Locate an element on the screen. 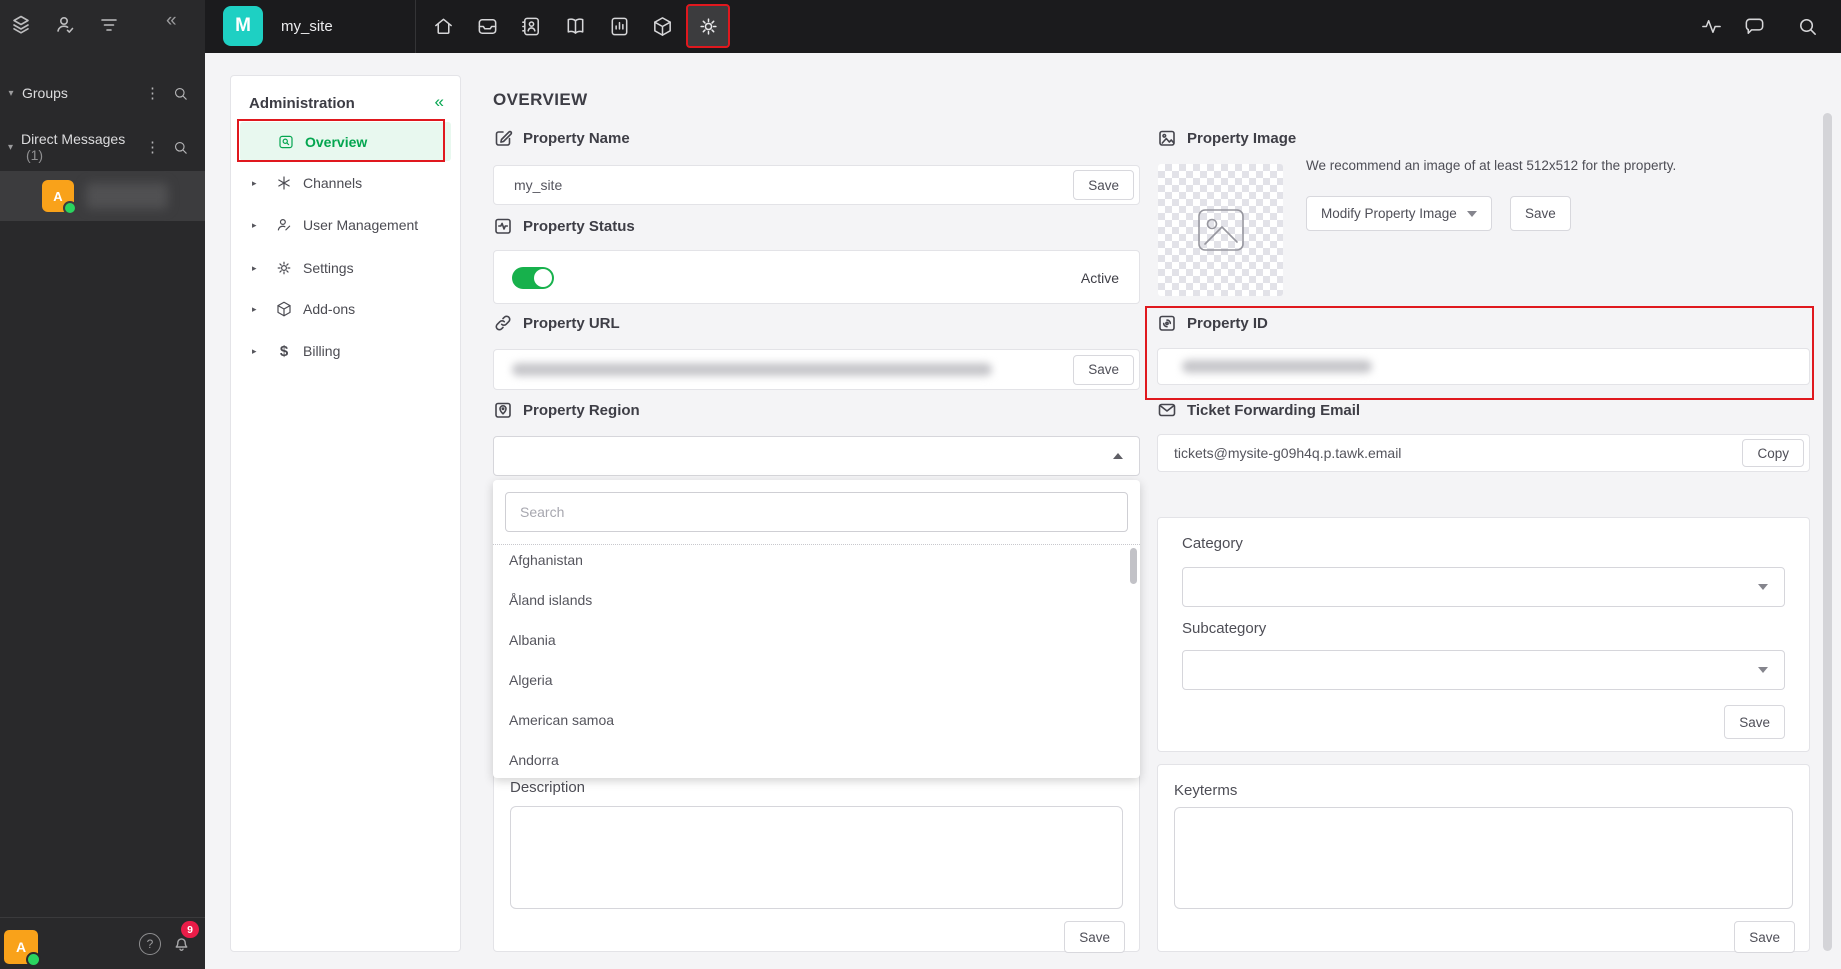  description-textarea is located at coordinates (816, 857).